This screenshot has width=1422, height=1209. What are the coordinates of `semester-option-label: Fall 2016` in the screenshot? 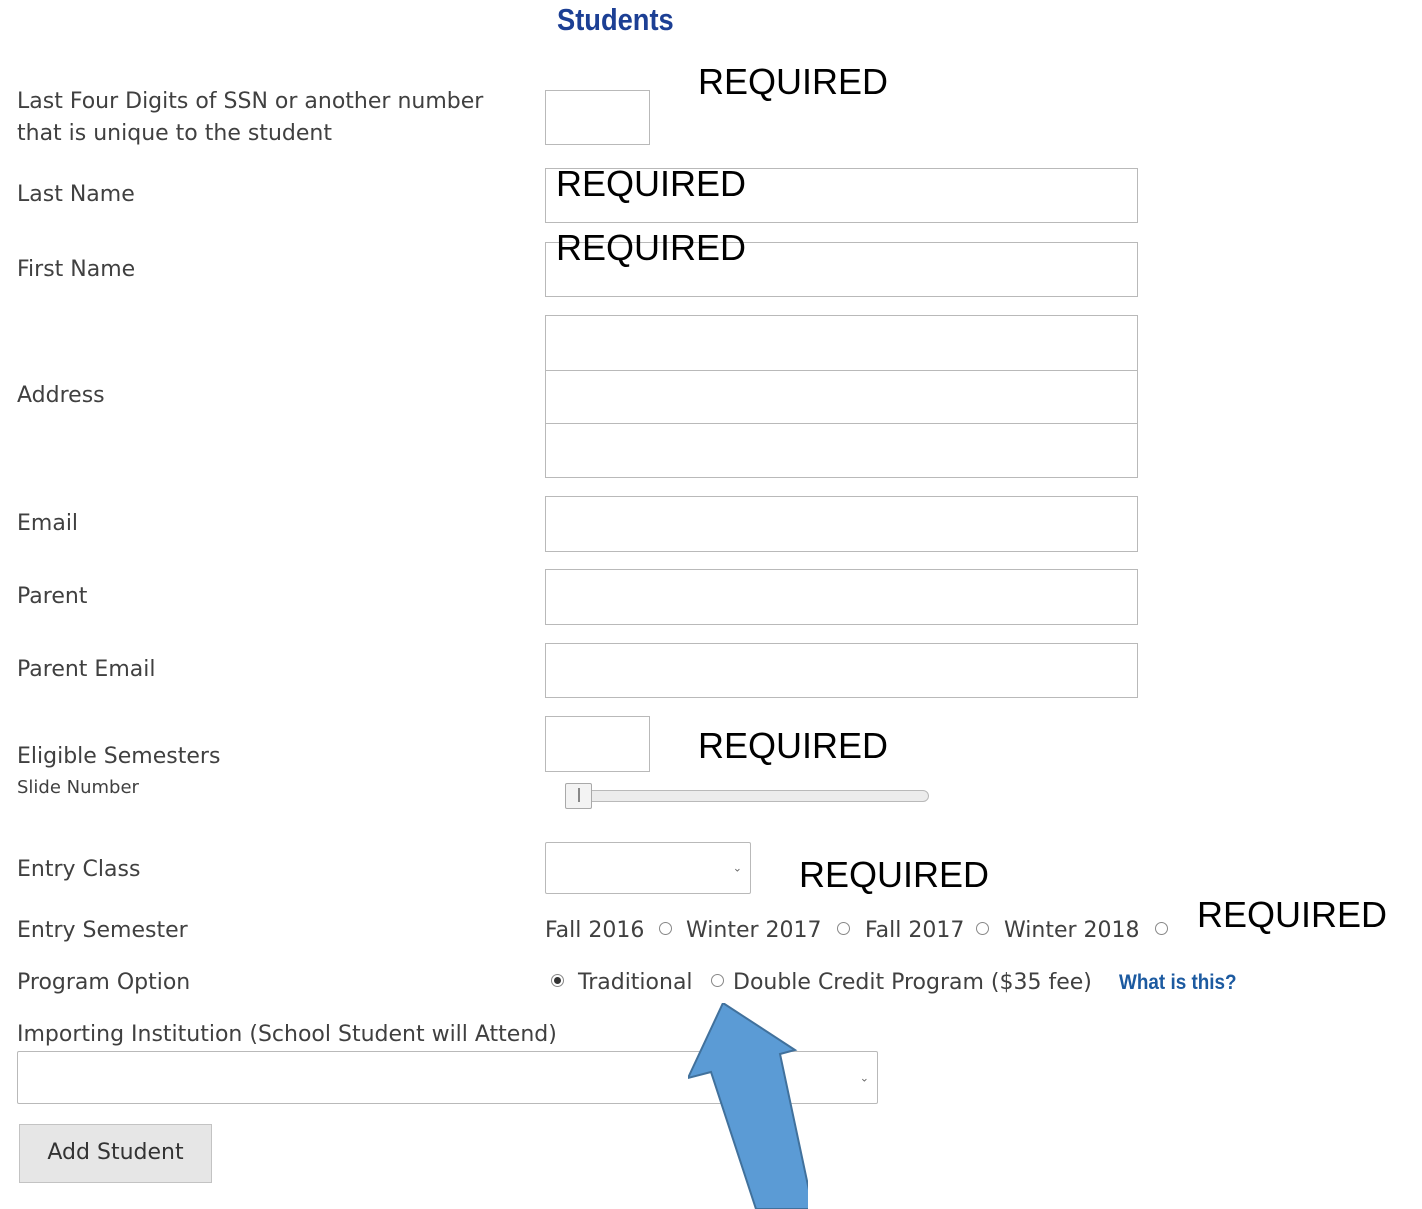 It's located at (595, 930).